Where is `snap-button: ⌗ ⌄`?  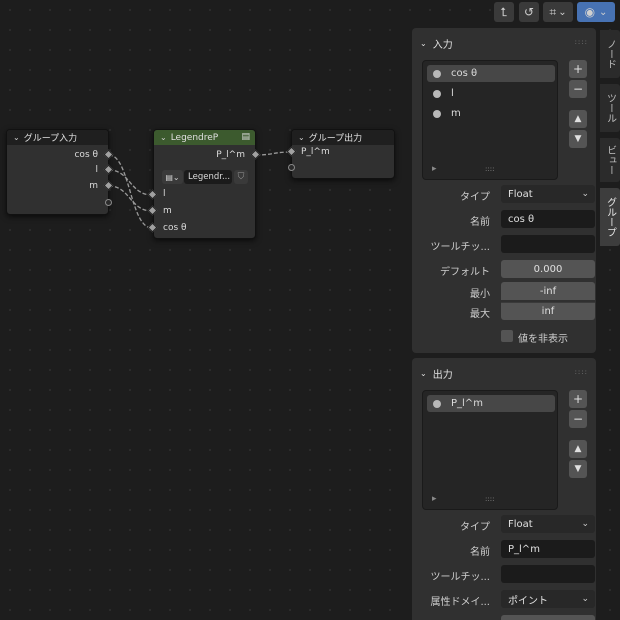
snap-button: ⌗ ⌄ is located at coordinates (558, 12).